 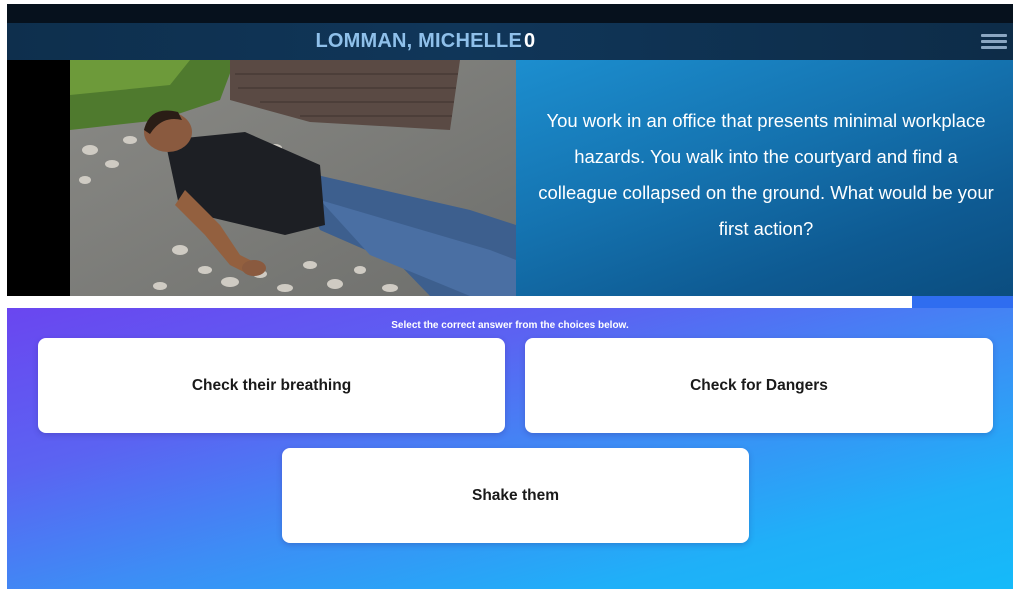 I want to click on answer-option-check-dangers: Check for Dangers, so click(x=759, y=385).